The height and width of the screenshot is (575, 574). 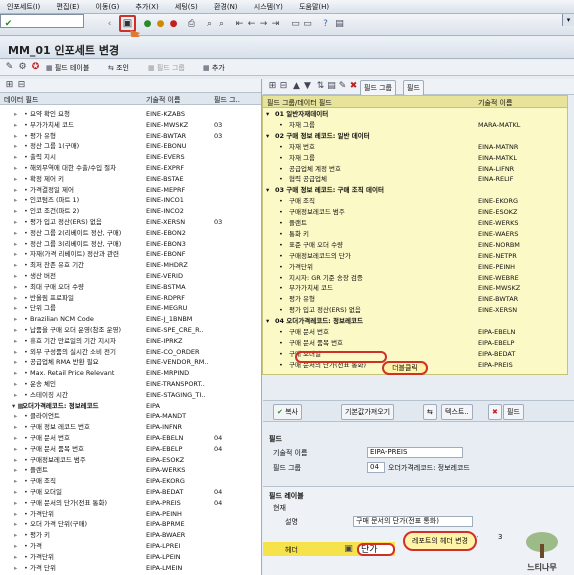 What do you see at coordinates (130, 438) in the screenshot?
I see `data-field-row: • ▸ 구매 문서 번호 EIPA-EBELN 04` at bounding box center [130, 438].